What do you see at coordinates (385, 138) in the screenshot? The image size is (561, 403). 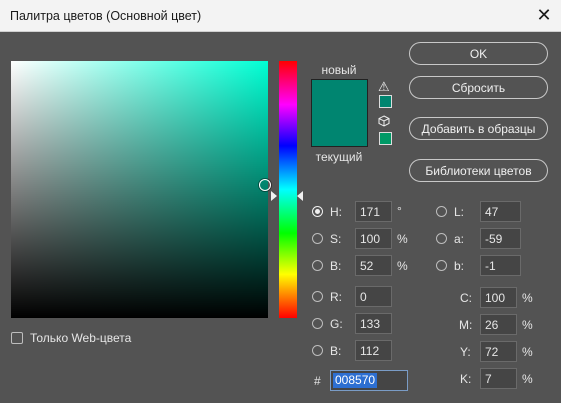 I see `web-safe-swatch` at bounding box center [385, 138].